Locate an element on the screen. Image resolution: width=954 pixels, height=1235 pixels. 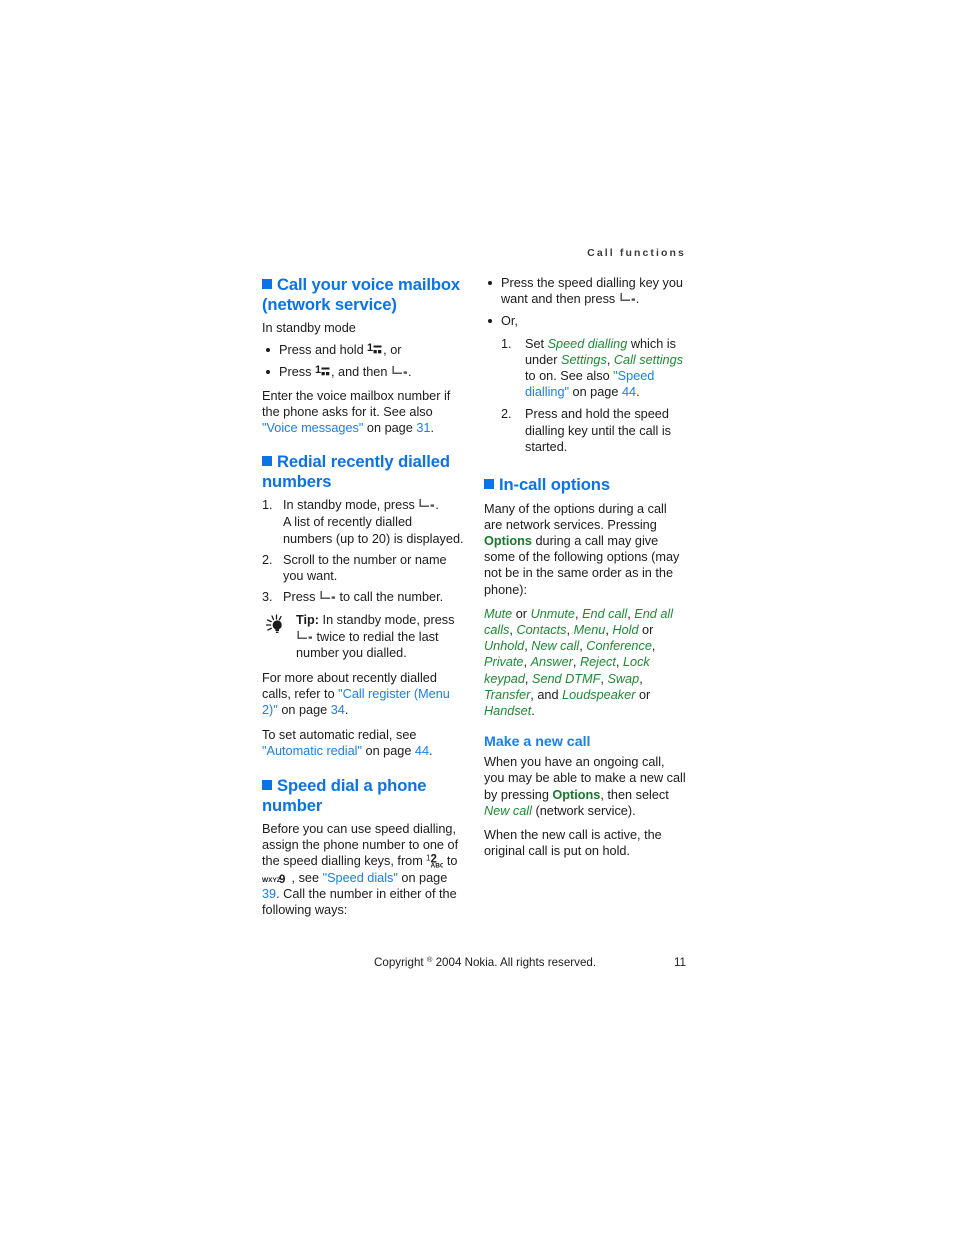
list-item: Press and hold 1 , or is located at coordinates (363, 350).